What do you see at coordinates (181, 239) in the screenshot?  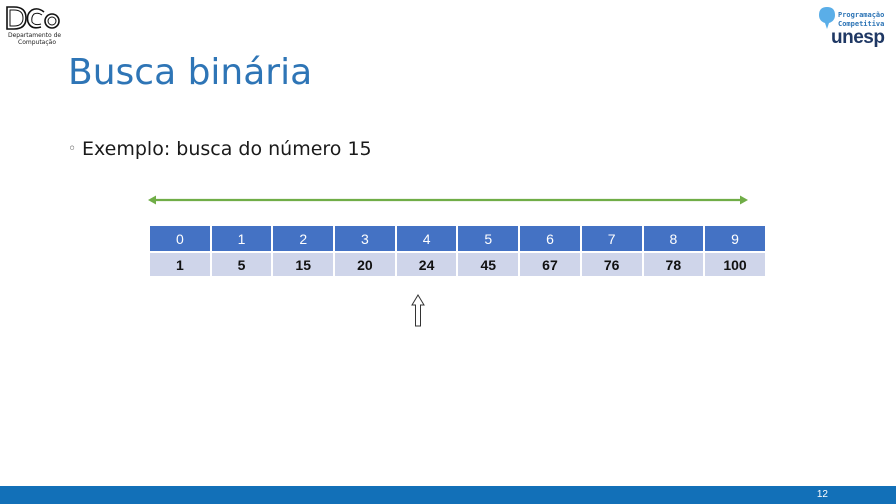 I see `index-cell: 0` at bounding box center [181, 239].